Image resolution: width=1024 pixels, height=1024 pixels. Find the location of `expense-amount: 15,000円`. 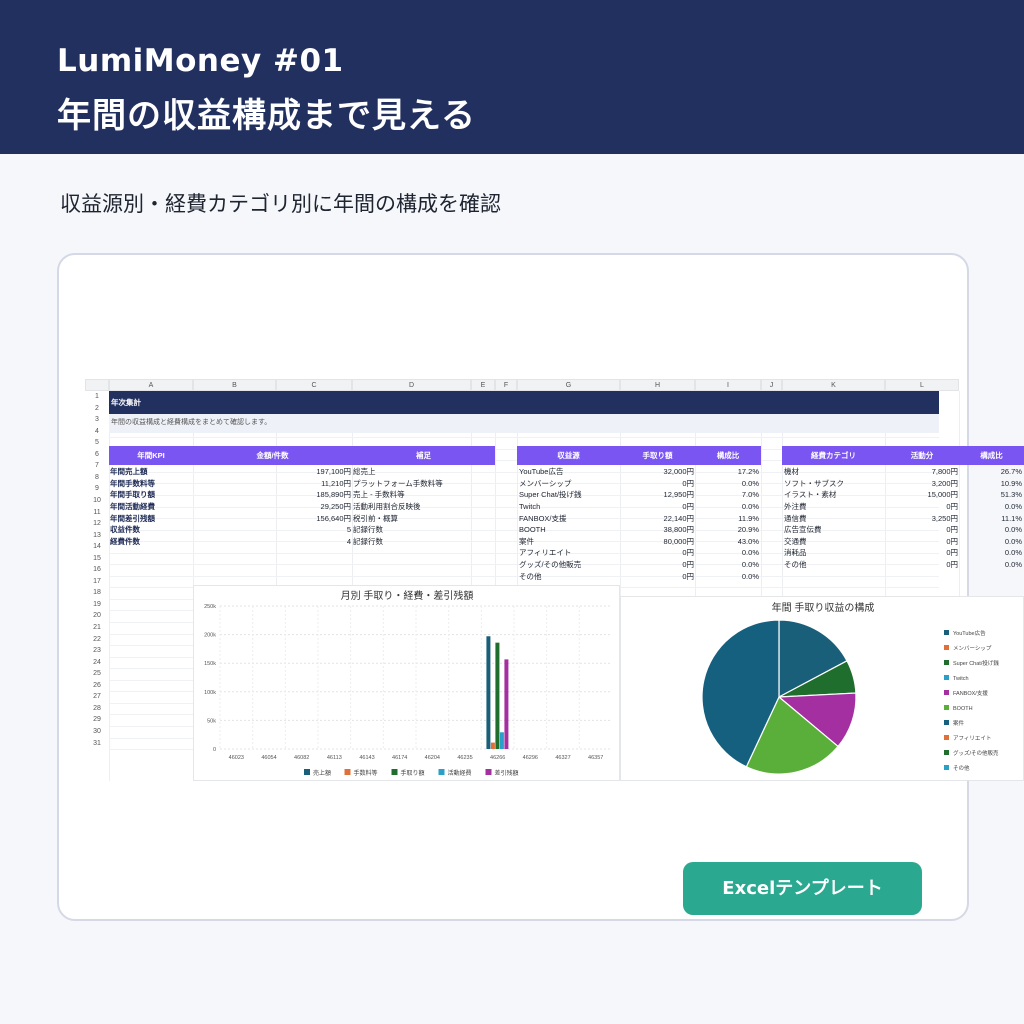

expense-amount: 15,000円 is located at coordinates (922, 495).